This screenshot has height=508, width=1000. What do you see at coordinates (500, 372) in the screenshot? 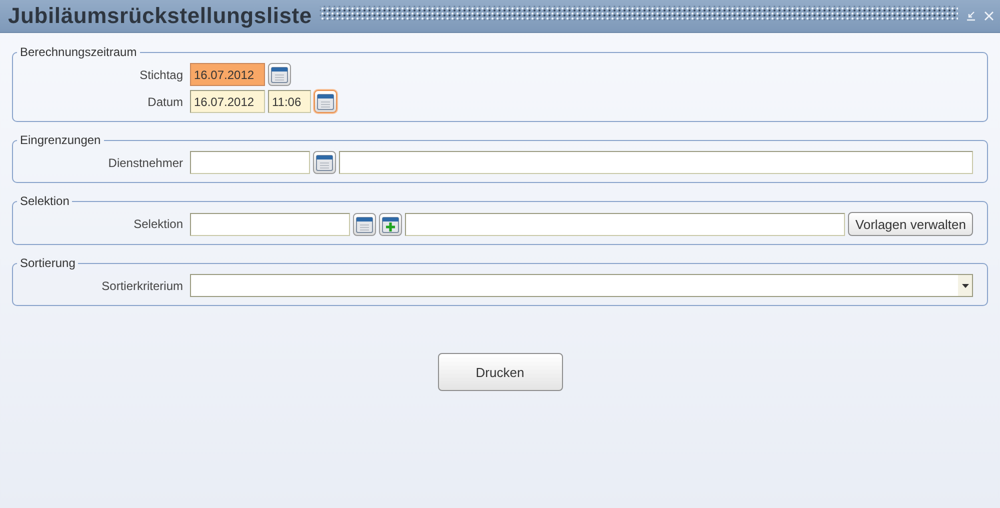
I see `print-button: Drucken` at bounding box center [500, 372].